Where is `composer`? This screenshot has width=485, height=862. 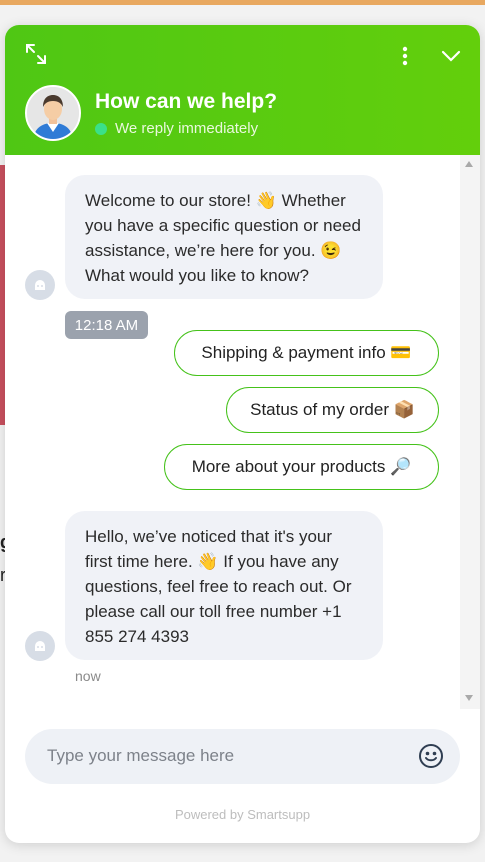 composer is located at coordinates (242, 756).